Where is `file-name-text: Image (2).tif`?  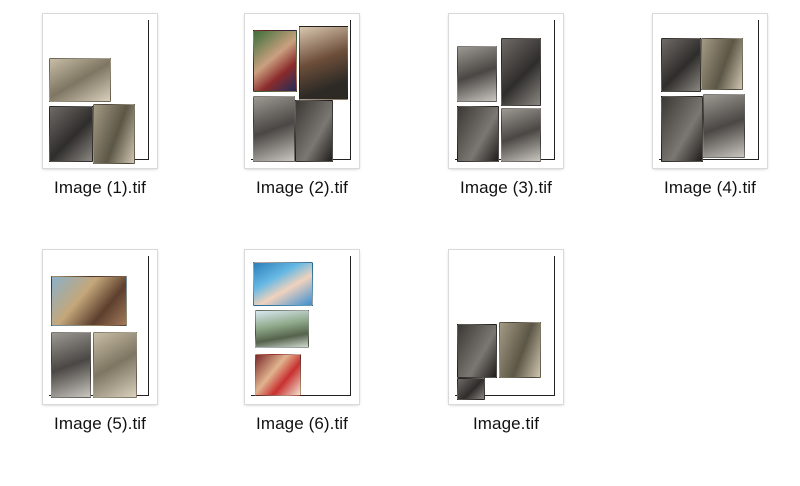
file-name-text: Image (2).tif is located at coordinates (302, 187).